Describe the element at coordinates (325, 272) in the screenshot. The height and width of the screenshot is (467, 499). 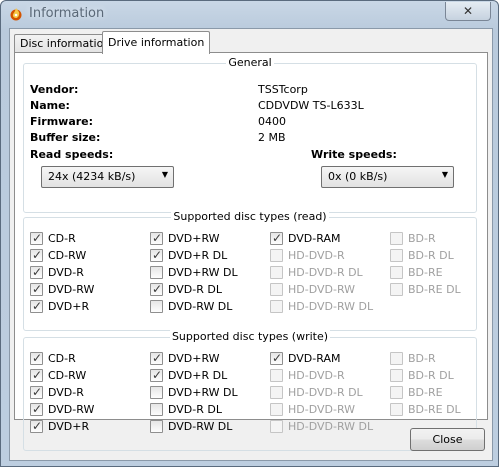
I see `checkbox-label: HD-DVD-R DL` at that location.